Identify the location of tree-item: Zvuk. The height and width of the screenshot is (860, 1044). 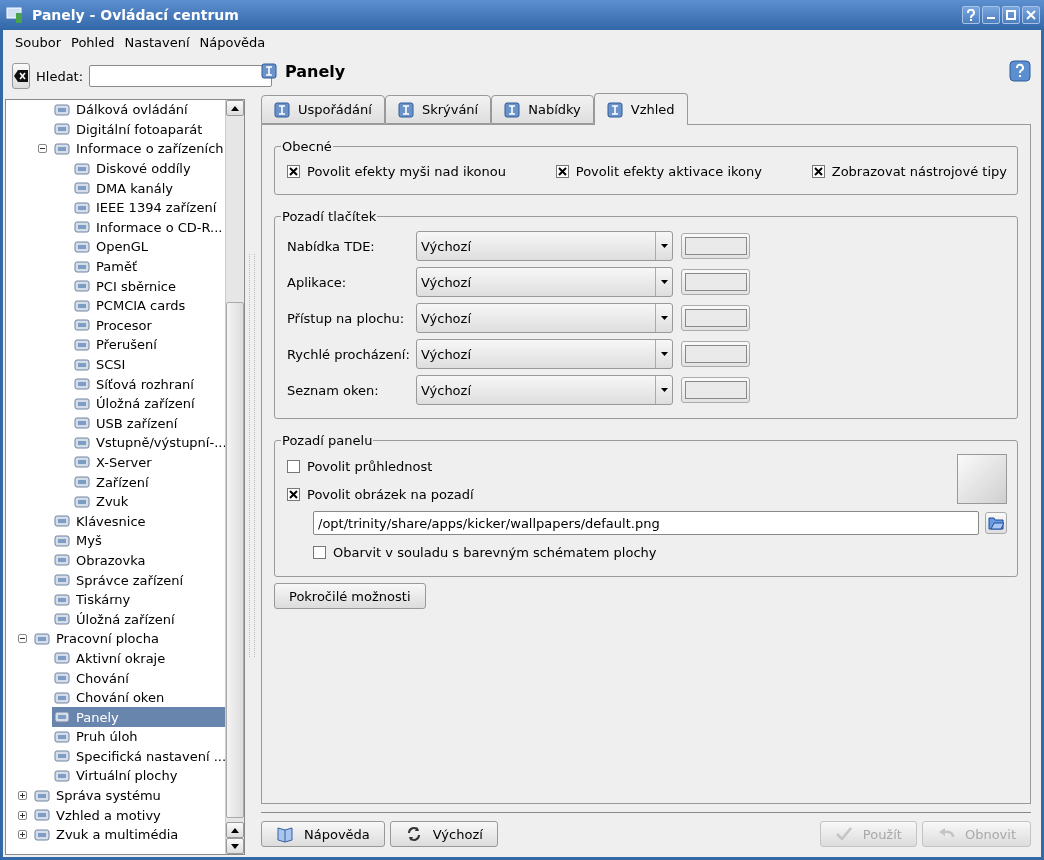
(148, 501).